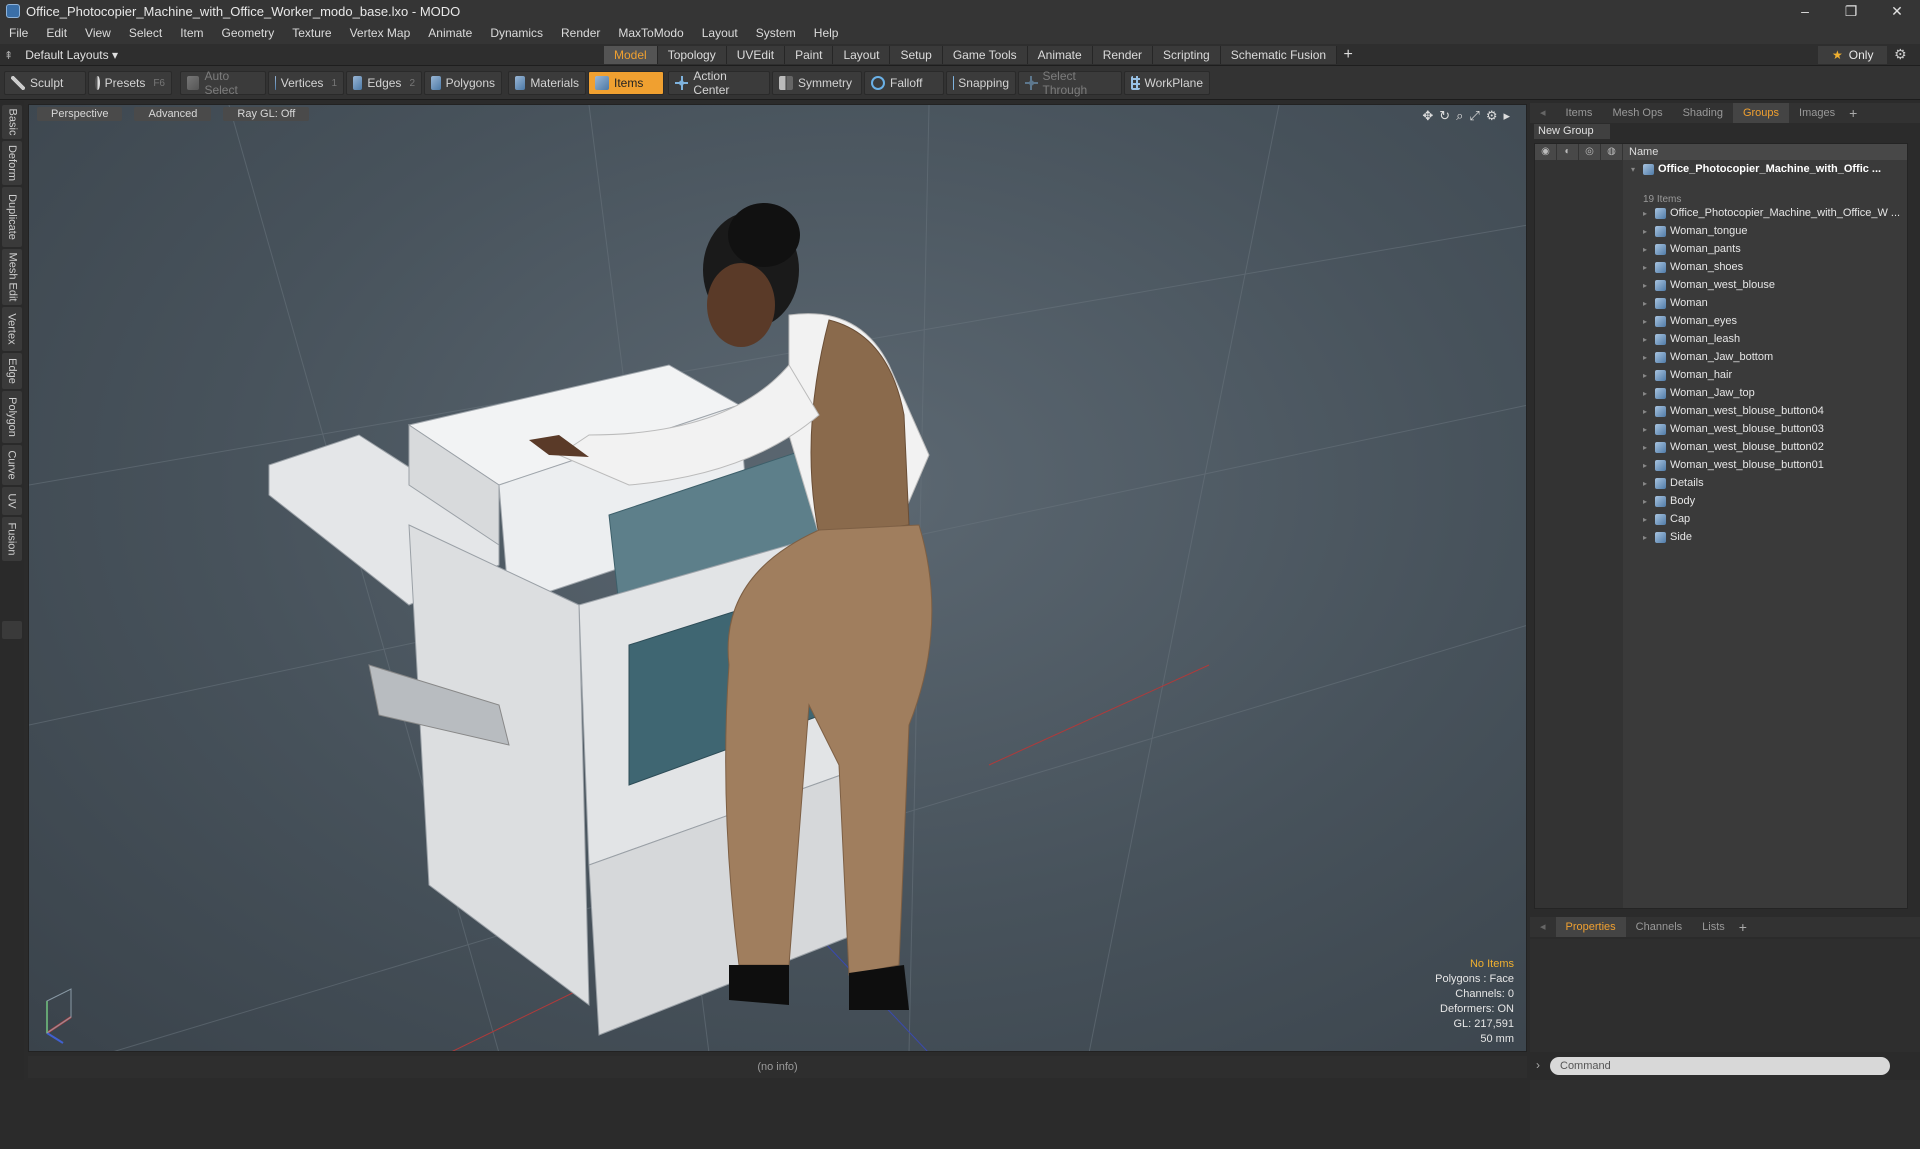 This screenshot has height=1149, width=1920. I want to click on vtab-vertex: Vertex, so click(12, 329).